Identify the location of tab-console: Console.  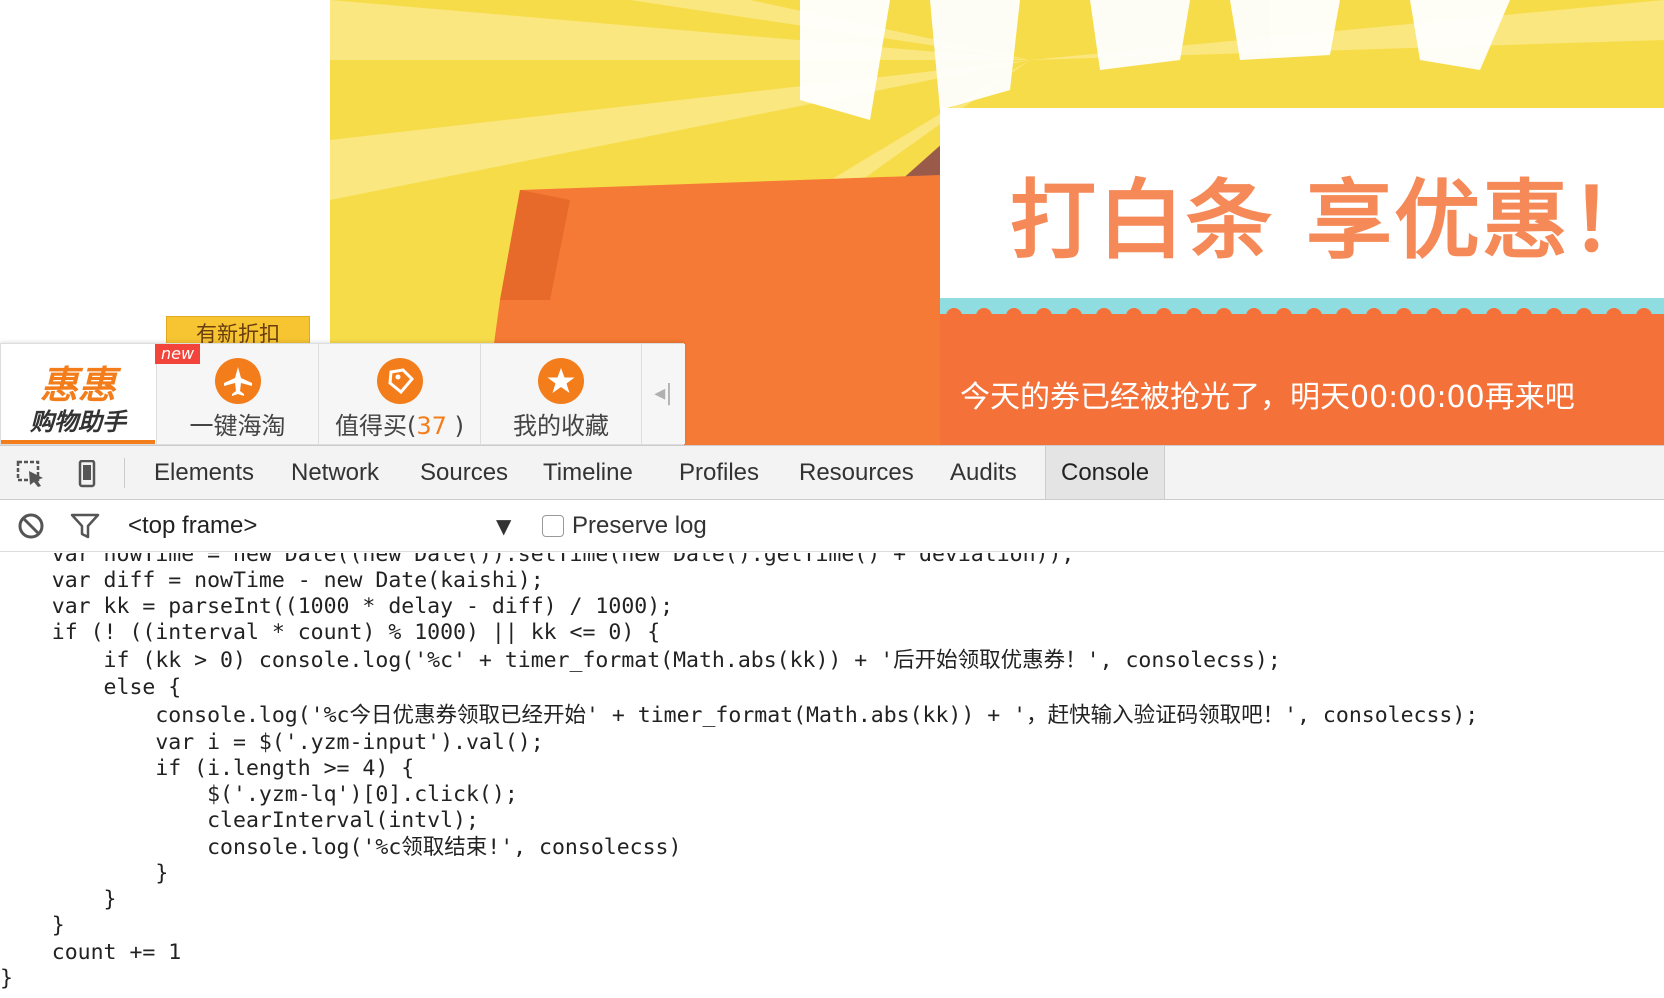
(1105, 472).